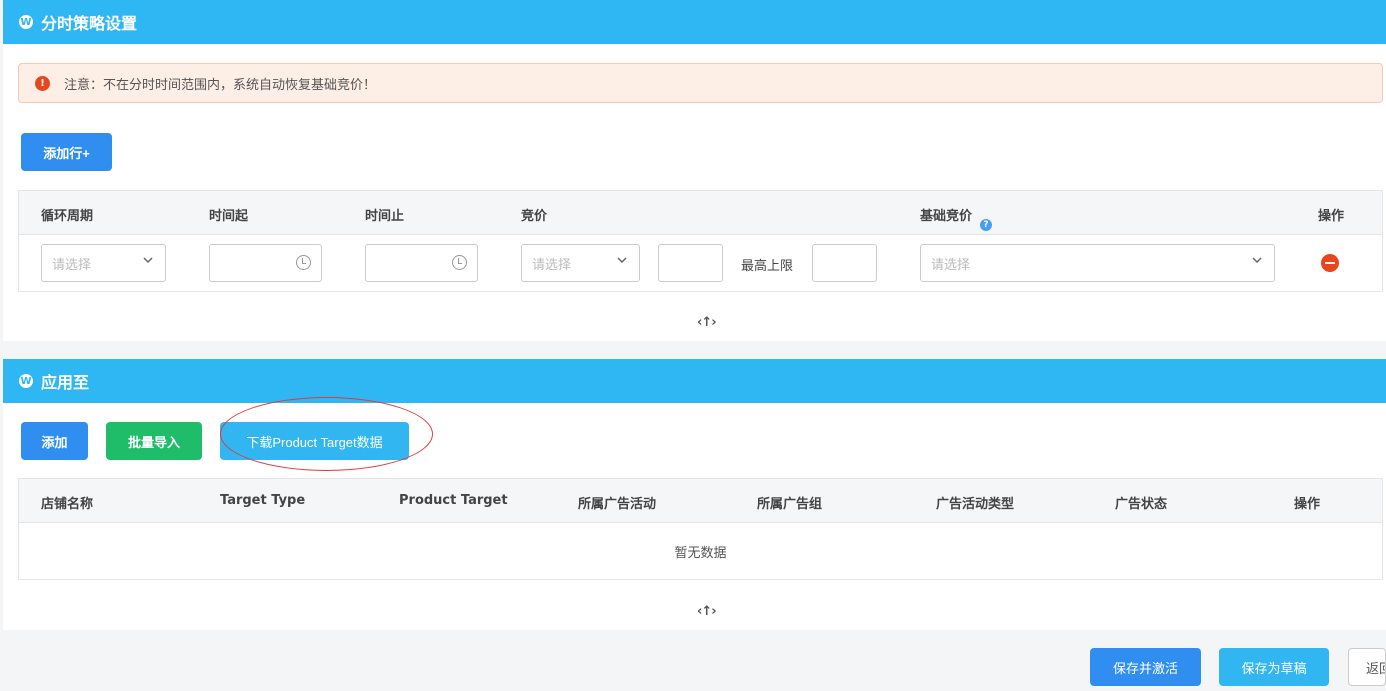 The image size is (1386, 691). I want to click on remove-row-icon, so click(1330, 263).